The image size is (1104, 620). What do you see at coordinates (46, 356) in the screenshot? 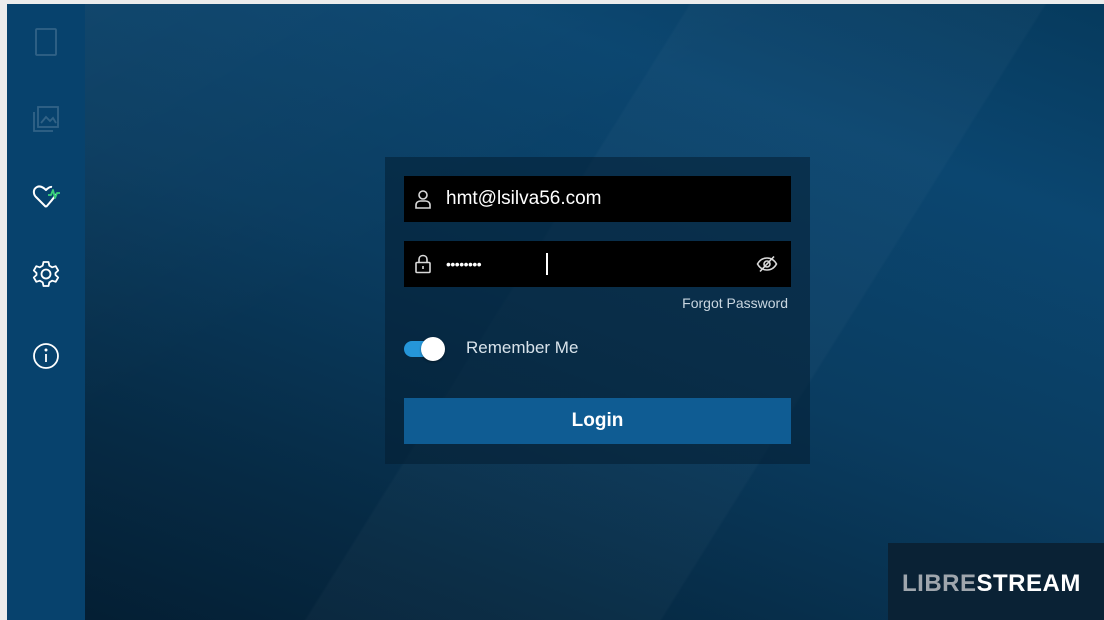
I see `info-icon` at bounding box center [46, 356].